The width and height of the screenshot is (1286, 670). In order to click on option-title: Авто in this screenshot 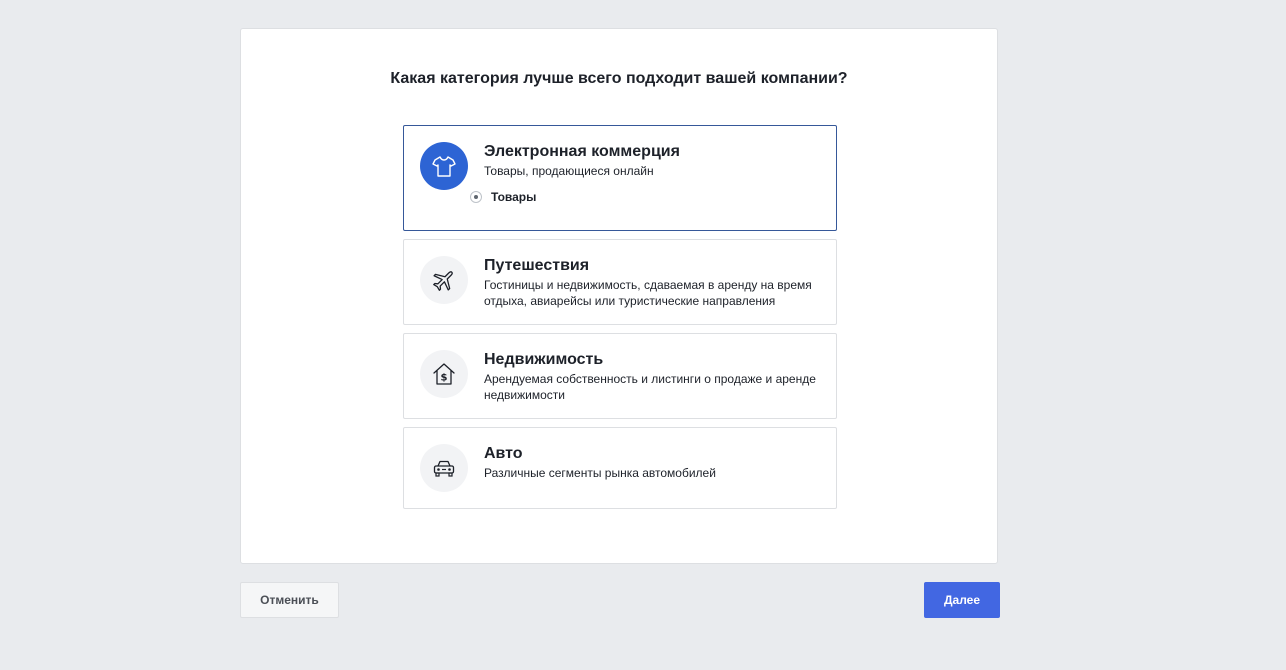, I will do `click(503, 453)`.